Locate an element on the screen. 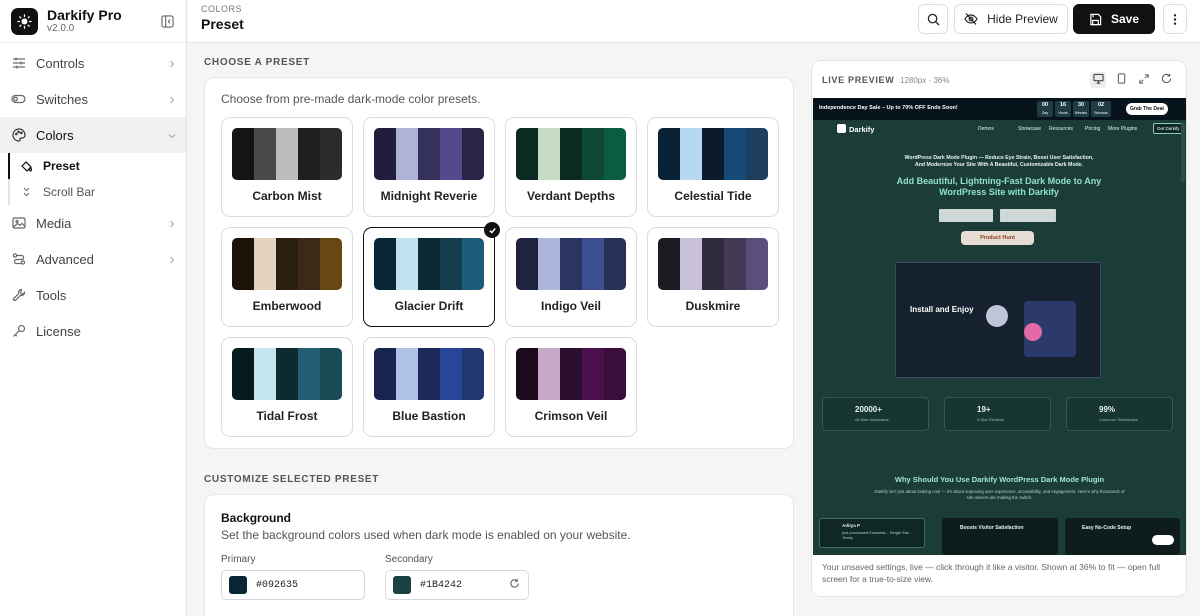  stat-reviews: 19+ 5-Star Reviews is located at coordinates (997, 414).